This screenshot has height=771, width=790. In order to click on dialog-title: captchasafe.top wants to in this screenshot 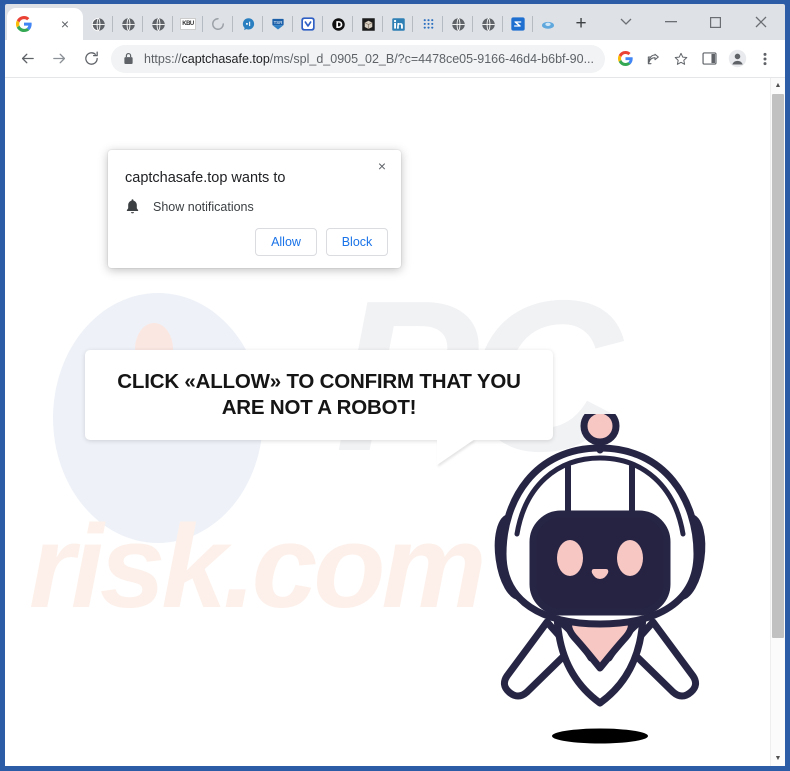, I will do `click(205, 178)`.